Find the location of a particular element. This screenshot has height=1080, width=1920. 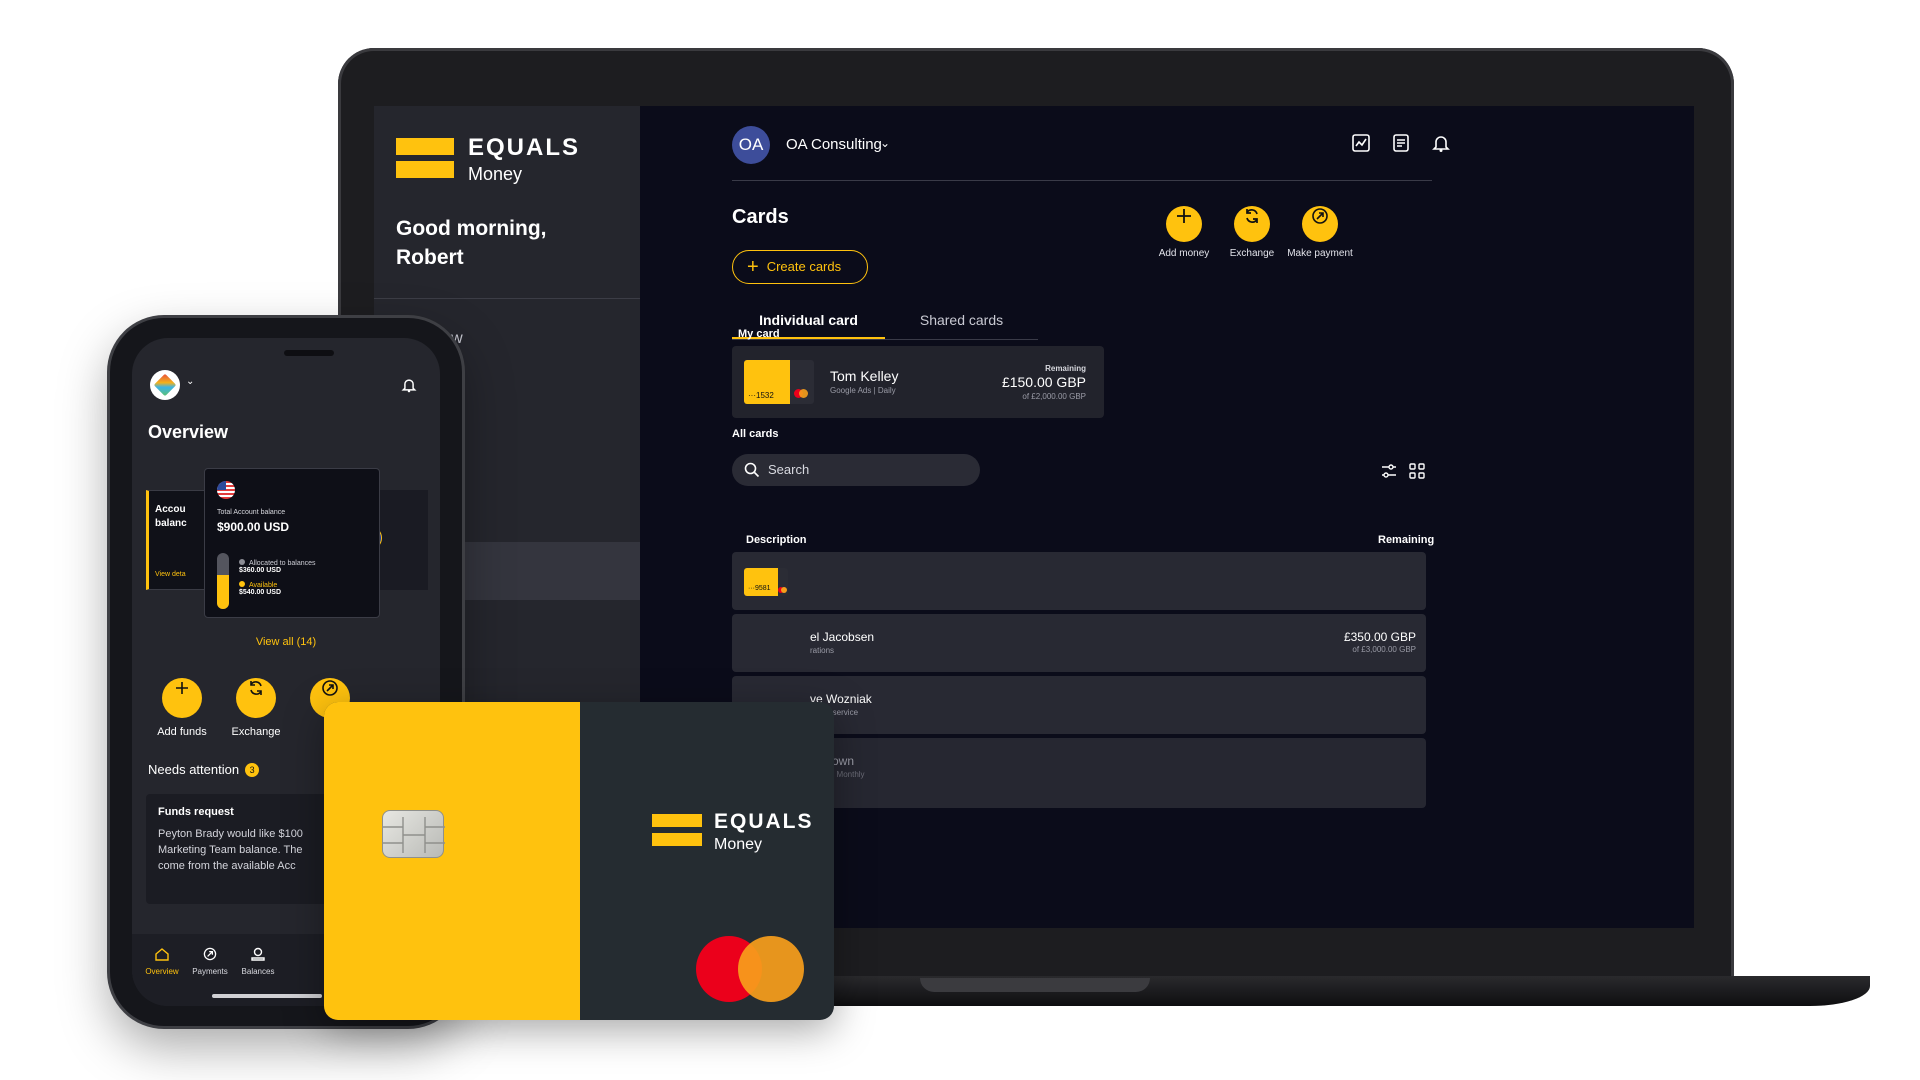

table-row: n Brown earch | Monthly is located at coordinates (1079, 773).